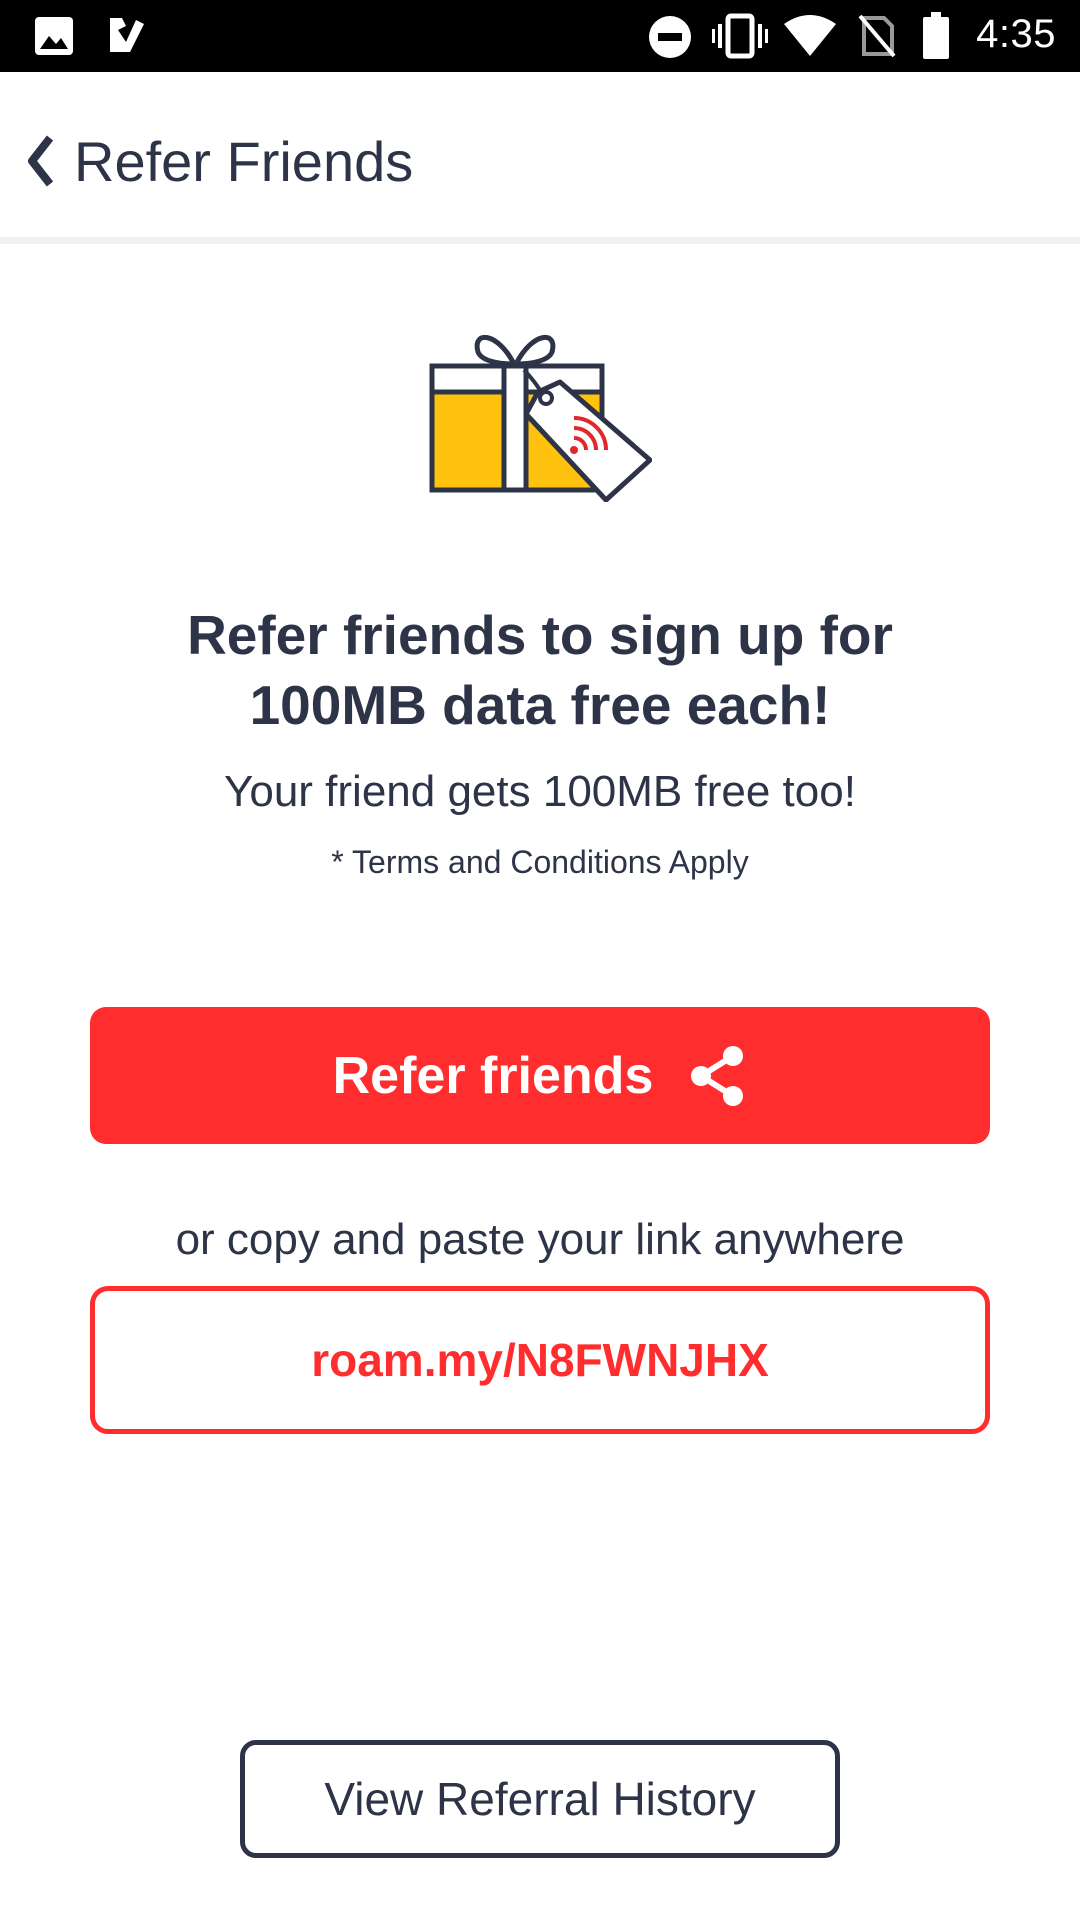 The height and width of the screenshot is (1920, 1080). What do you see at coordinates (41, 161) in the screenshot?
I see `chevron-left-icon` at bounding box center [41, 161].